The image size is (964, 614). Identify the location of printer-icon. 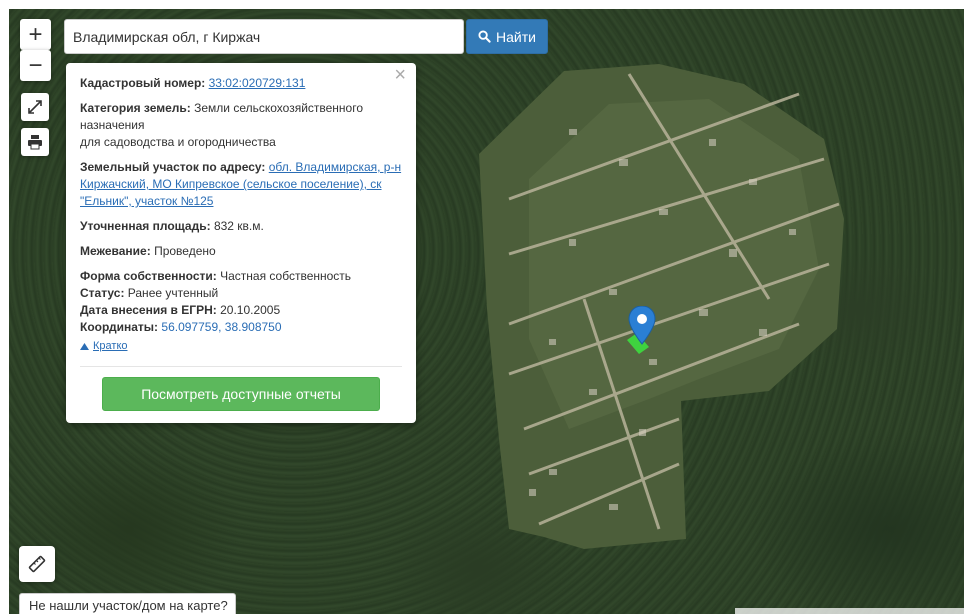
(35, 142).